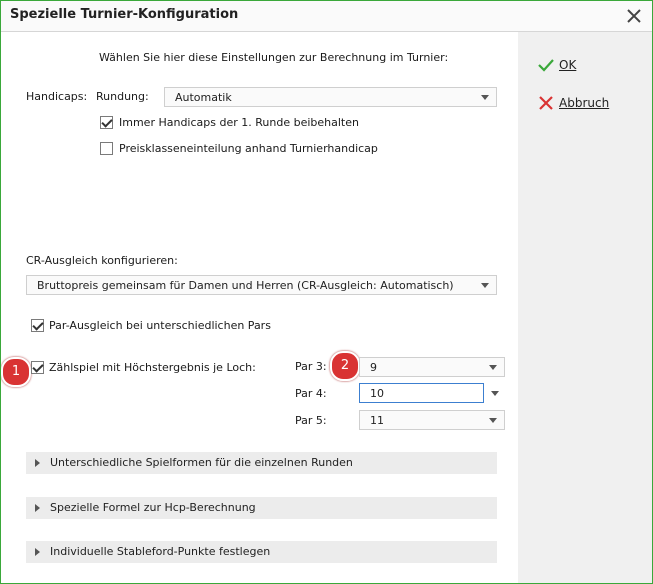 This screenshot has width=653, height=584. What do you see at coordinates (377, 420) in the screenshot?
I see `par5-value: 11` at bounding box center [377, 420].